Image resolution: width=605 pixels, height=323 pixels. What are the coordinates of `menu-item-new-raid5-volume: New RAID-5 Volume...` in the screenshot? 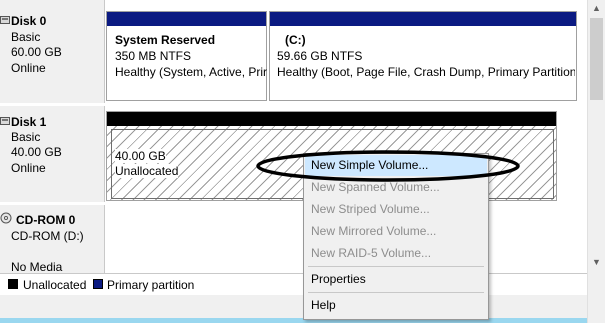 It's located at (371, 253).